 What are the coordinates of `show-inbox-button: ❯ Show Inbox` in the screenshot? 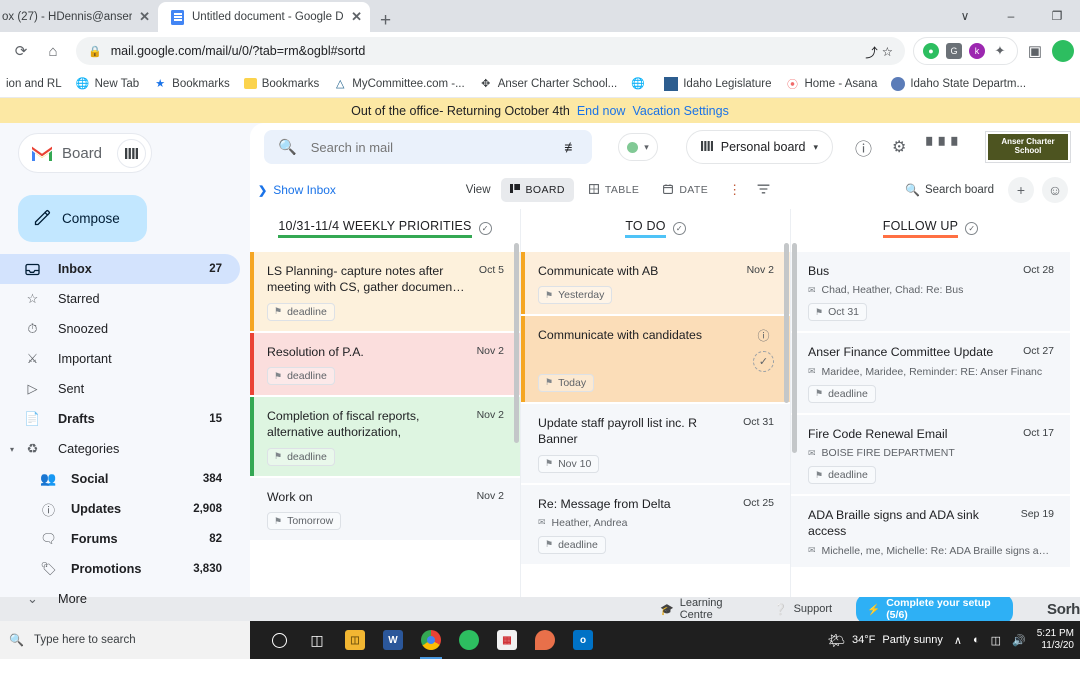 It's located at (297, 190).